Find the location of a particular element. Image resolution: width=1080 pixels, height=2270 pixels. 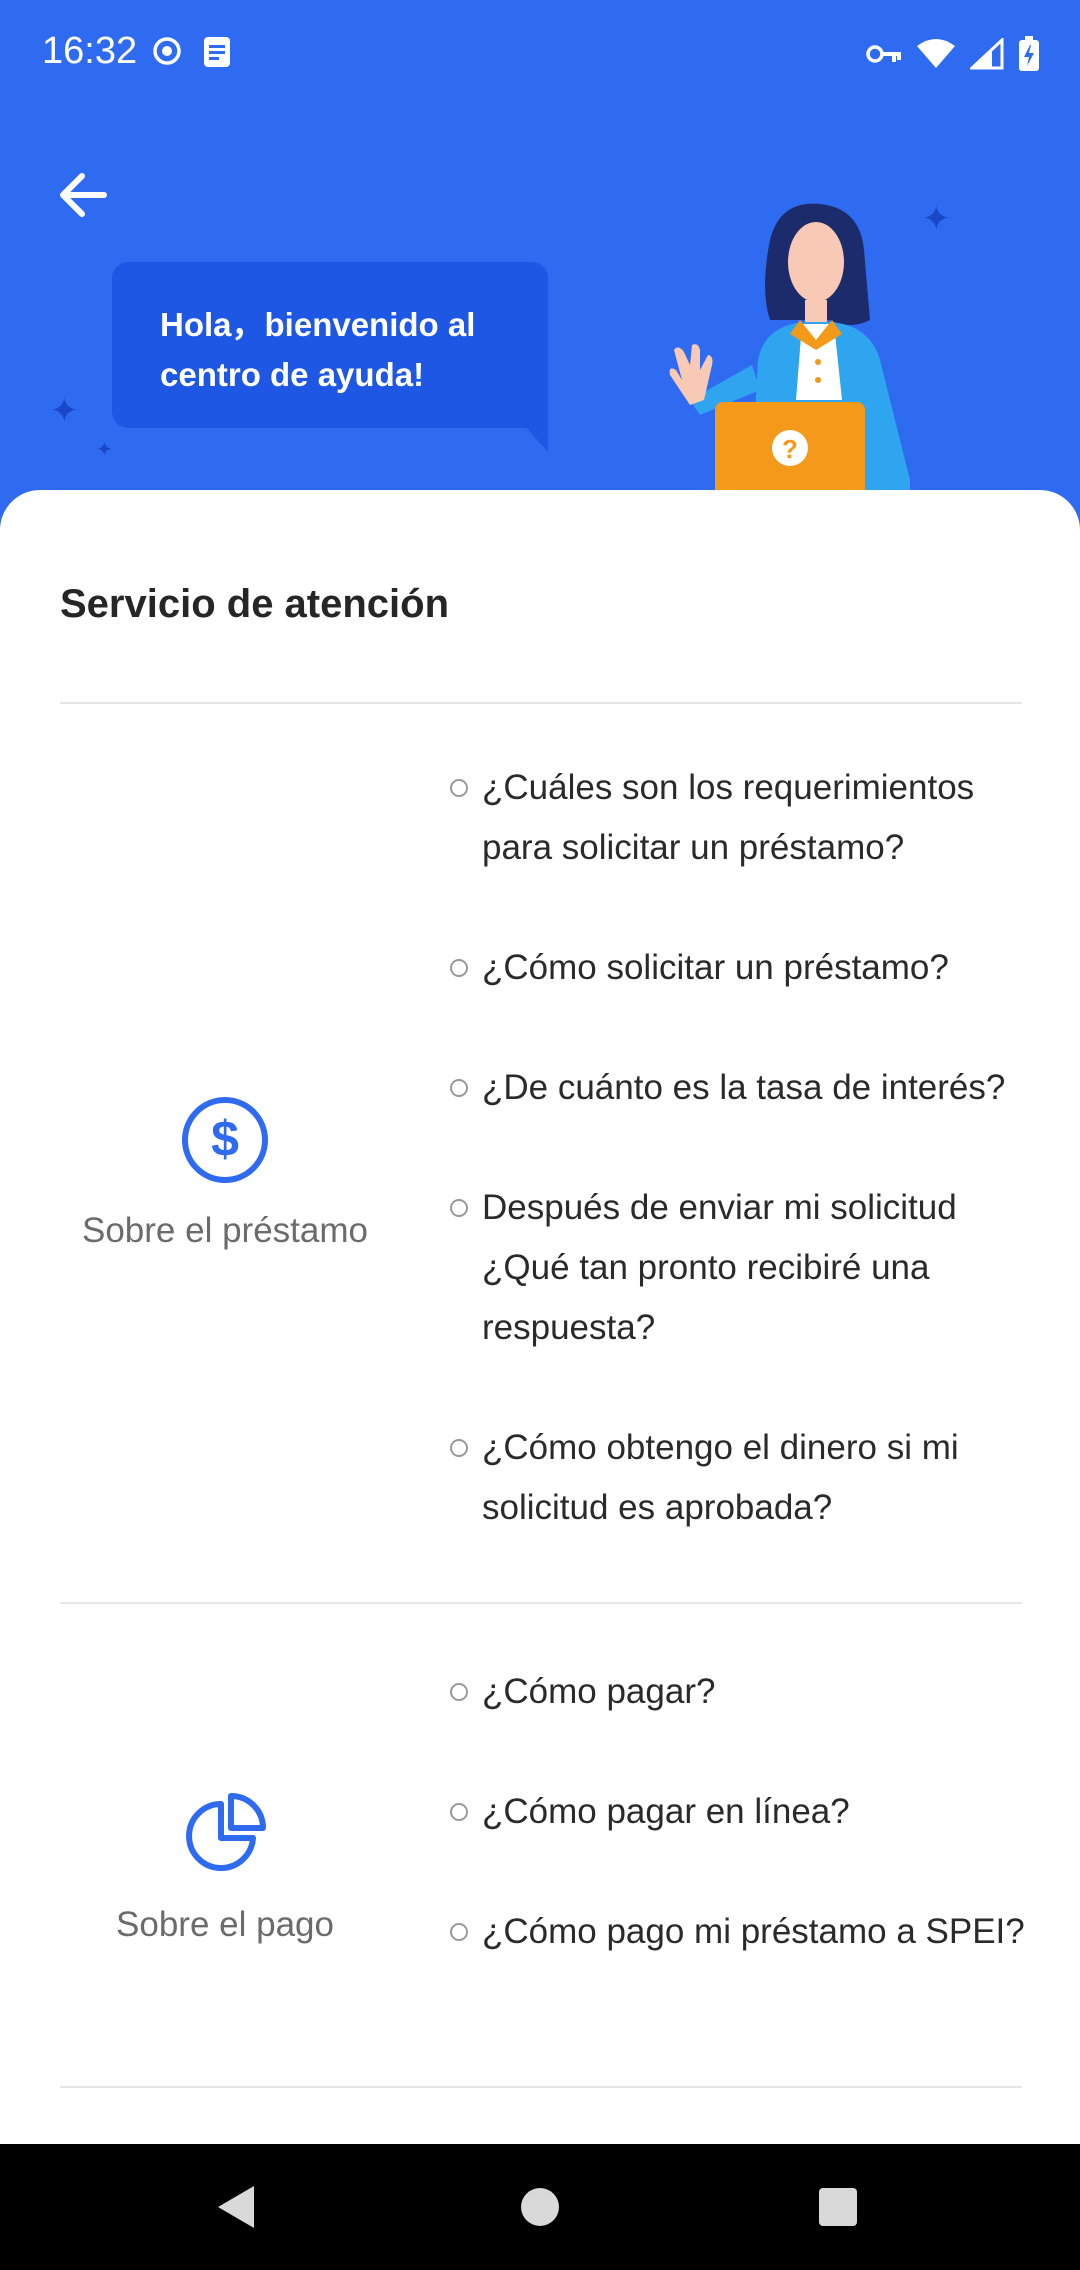

category-loan: $ Sobre el préstamo is located at coordinates (225, 1173).